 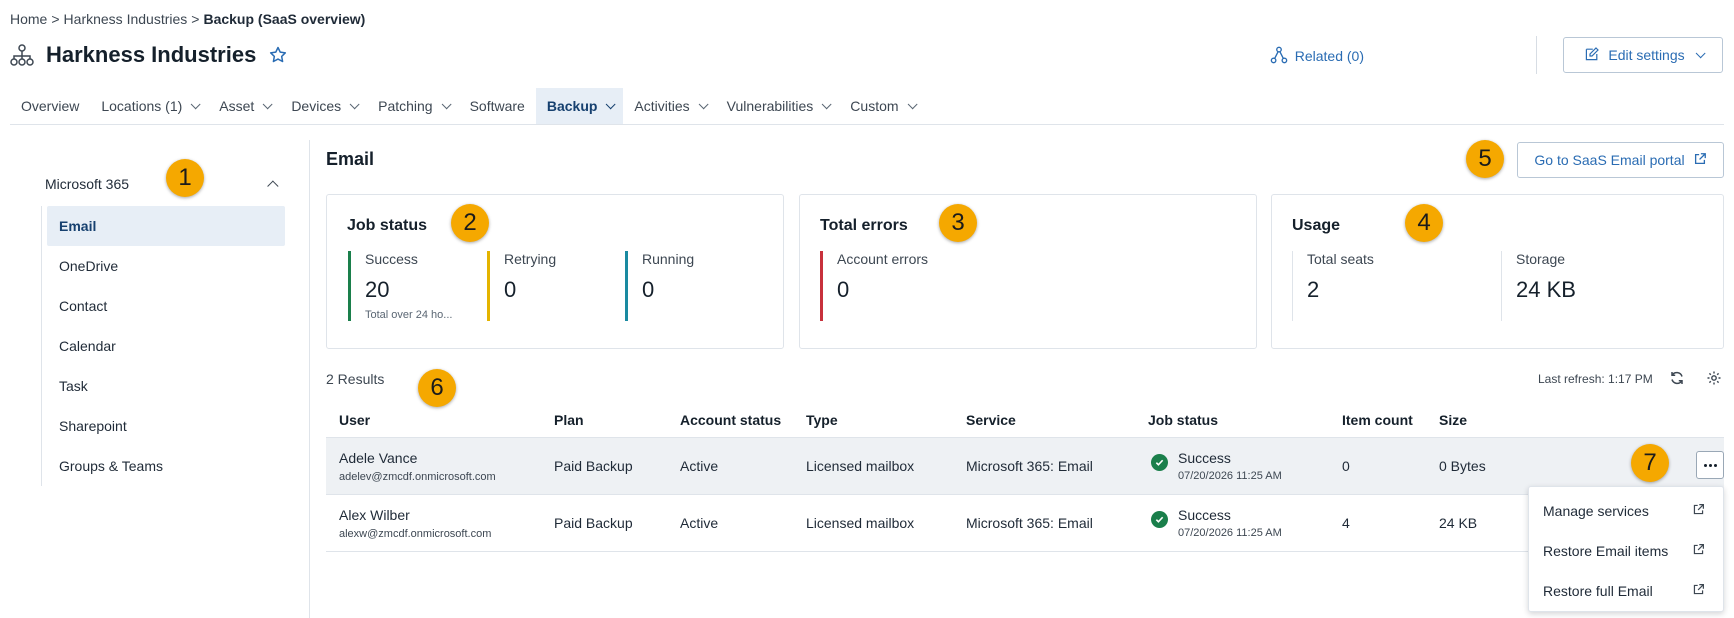 I want to click on menu-item-manage-services: Manage services, so click(x=1626, y=511).